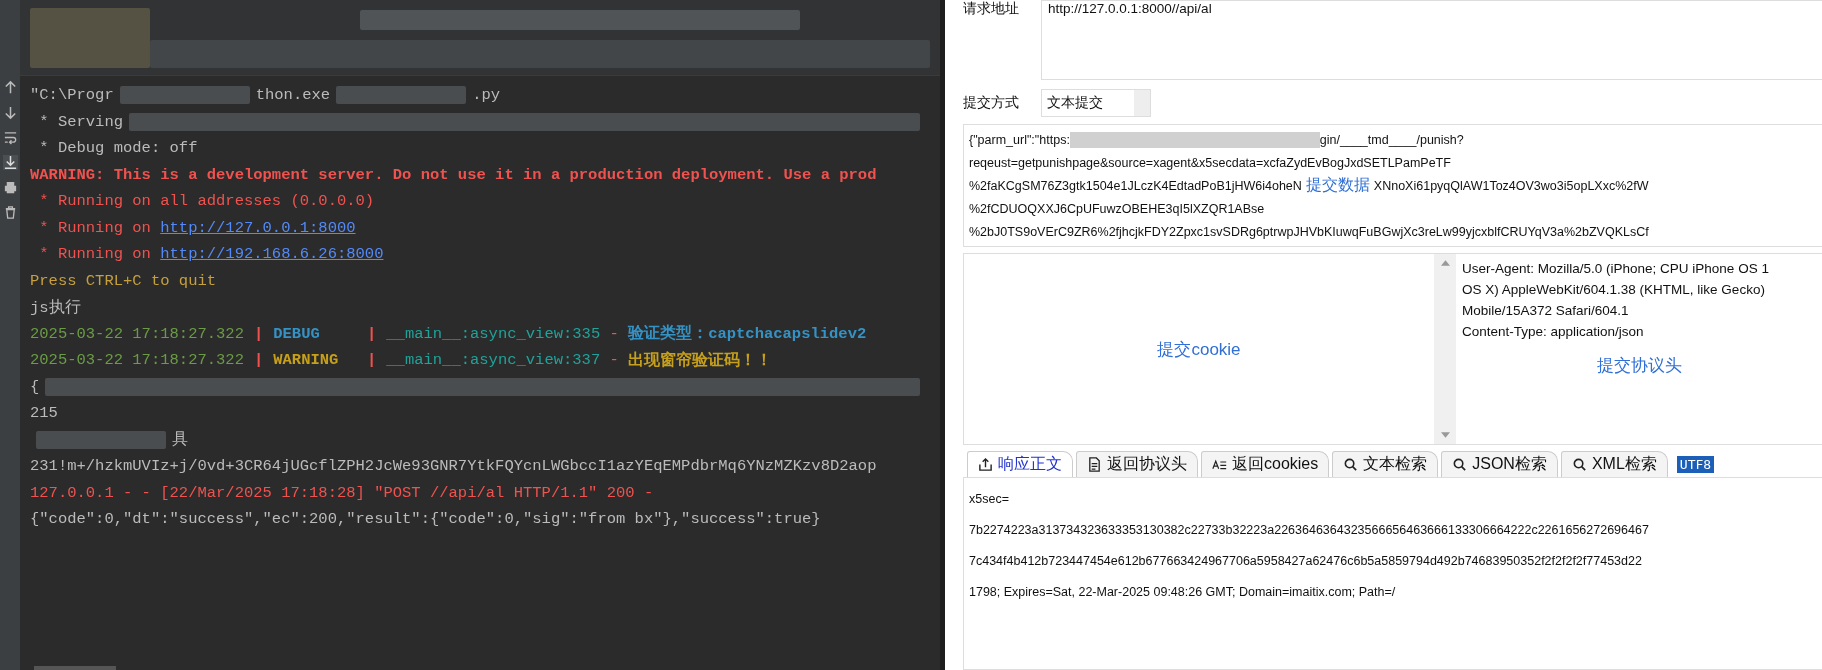 The height and width of the screenshot is (670, 1822). What do you see at coordinates (700, 360) in the screenshot?
I see `console-text: 出现窗帘验证码！！` at bounding box center [700, 360].